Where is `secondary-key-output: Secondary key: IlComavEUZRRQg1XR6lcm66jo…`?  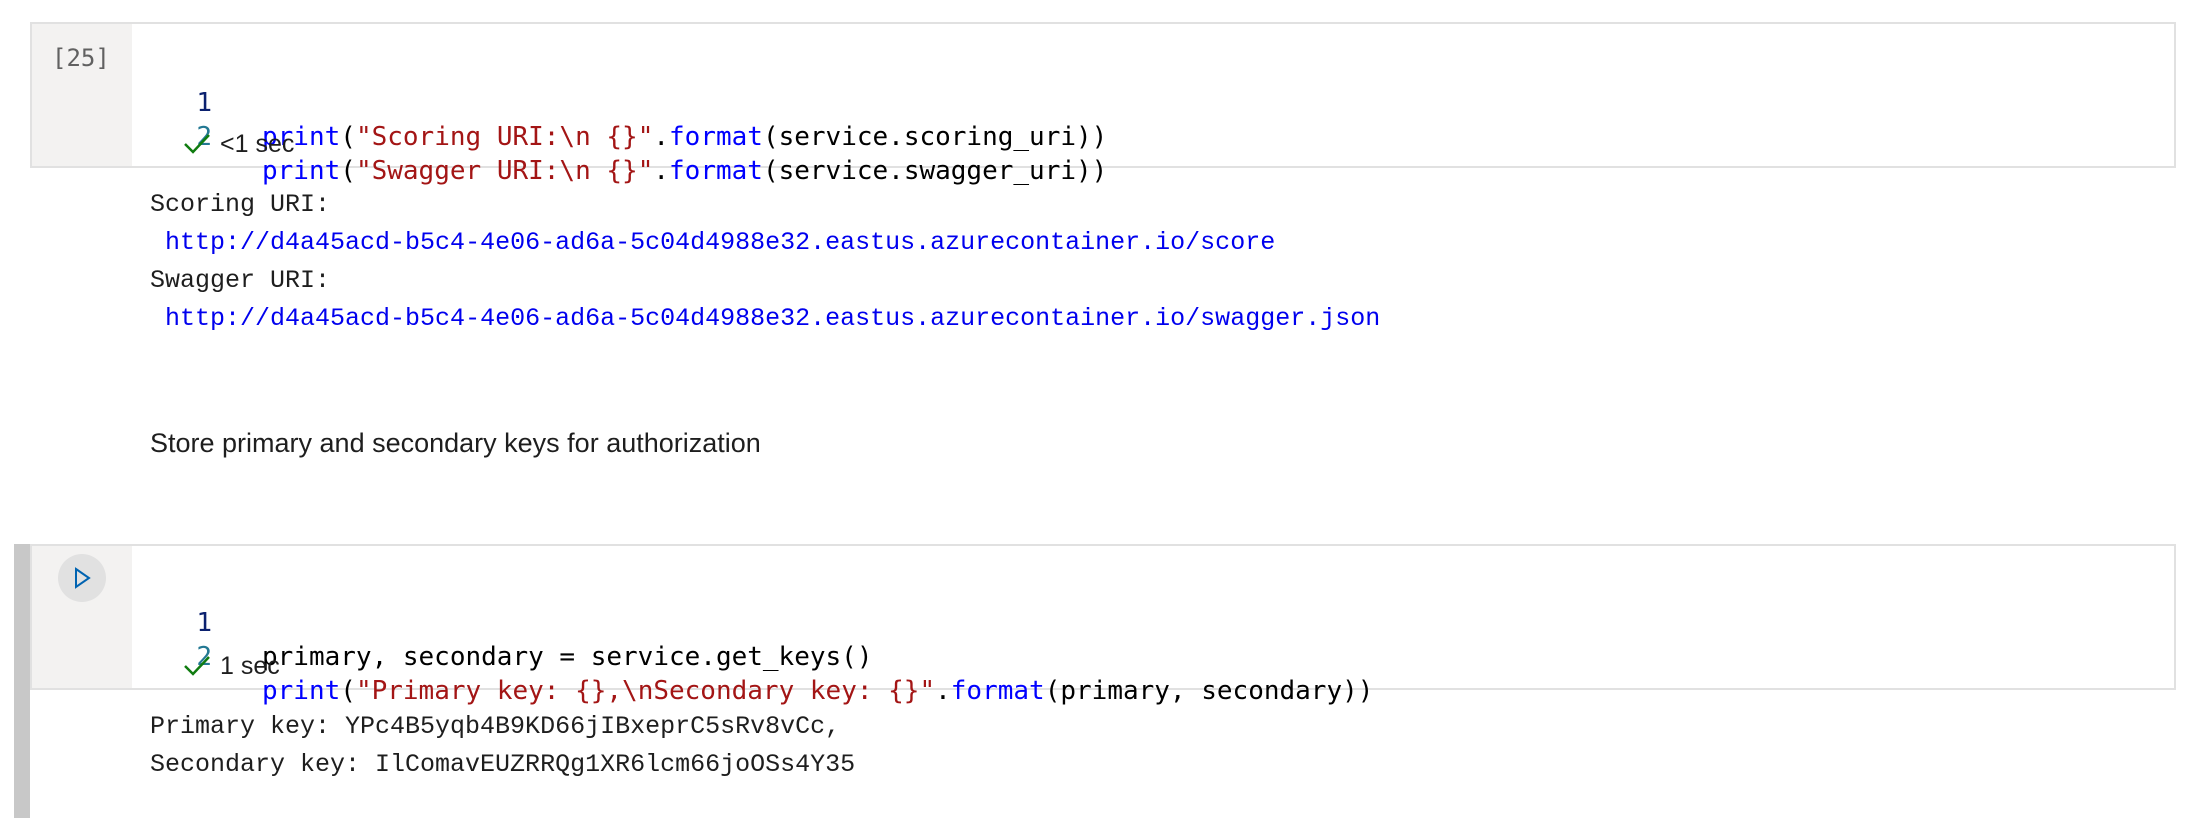 secondary-key-output: Secondary key: IlComavEUZRRQg1XR6lcm66jo… is located at coordinates (503, 764).